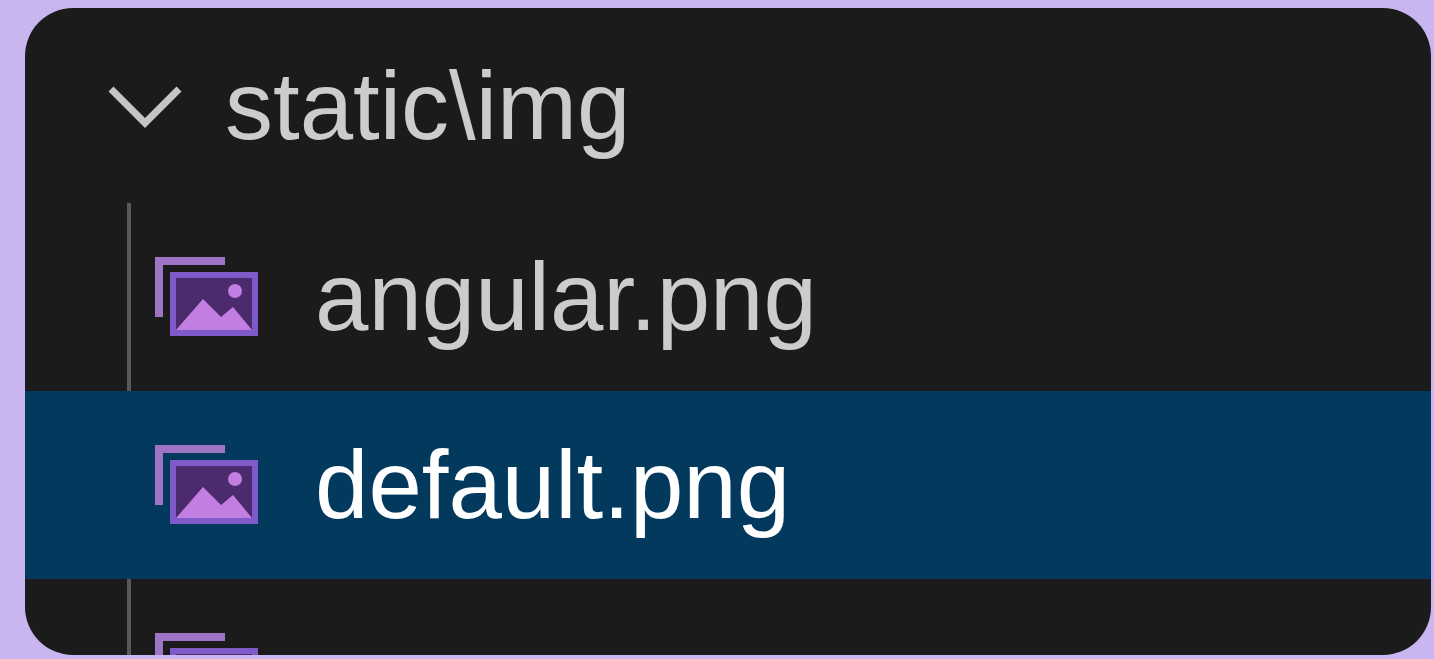 Image resolution: width=1434 pixels, height=659 pixels. Describe the element at coordinates (428, 105) in the screenshot. I see `folder-name: static\img` at that location.